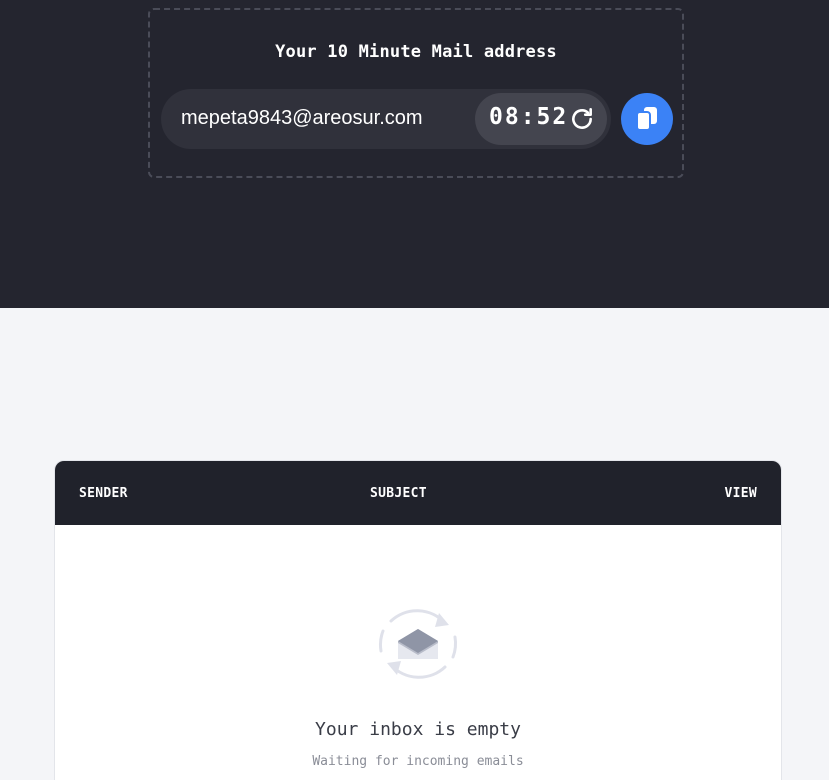 Image resolution: width=829 pixels, height=780 pixels. What do you see at coordinates (398, 493) in the screenshot?
I see `column-header-subject: SUBJECT` at bounding box center [398, 493].